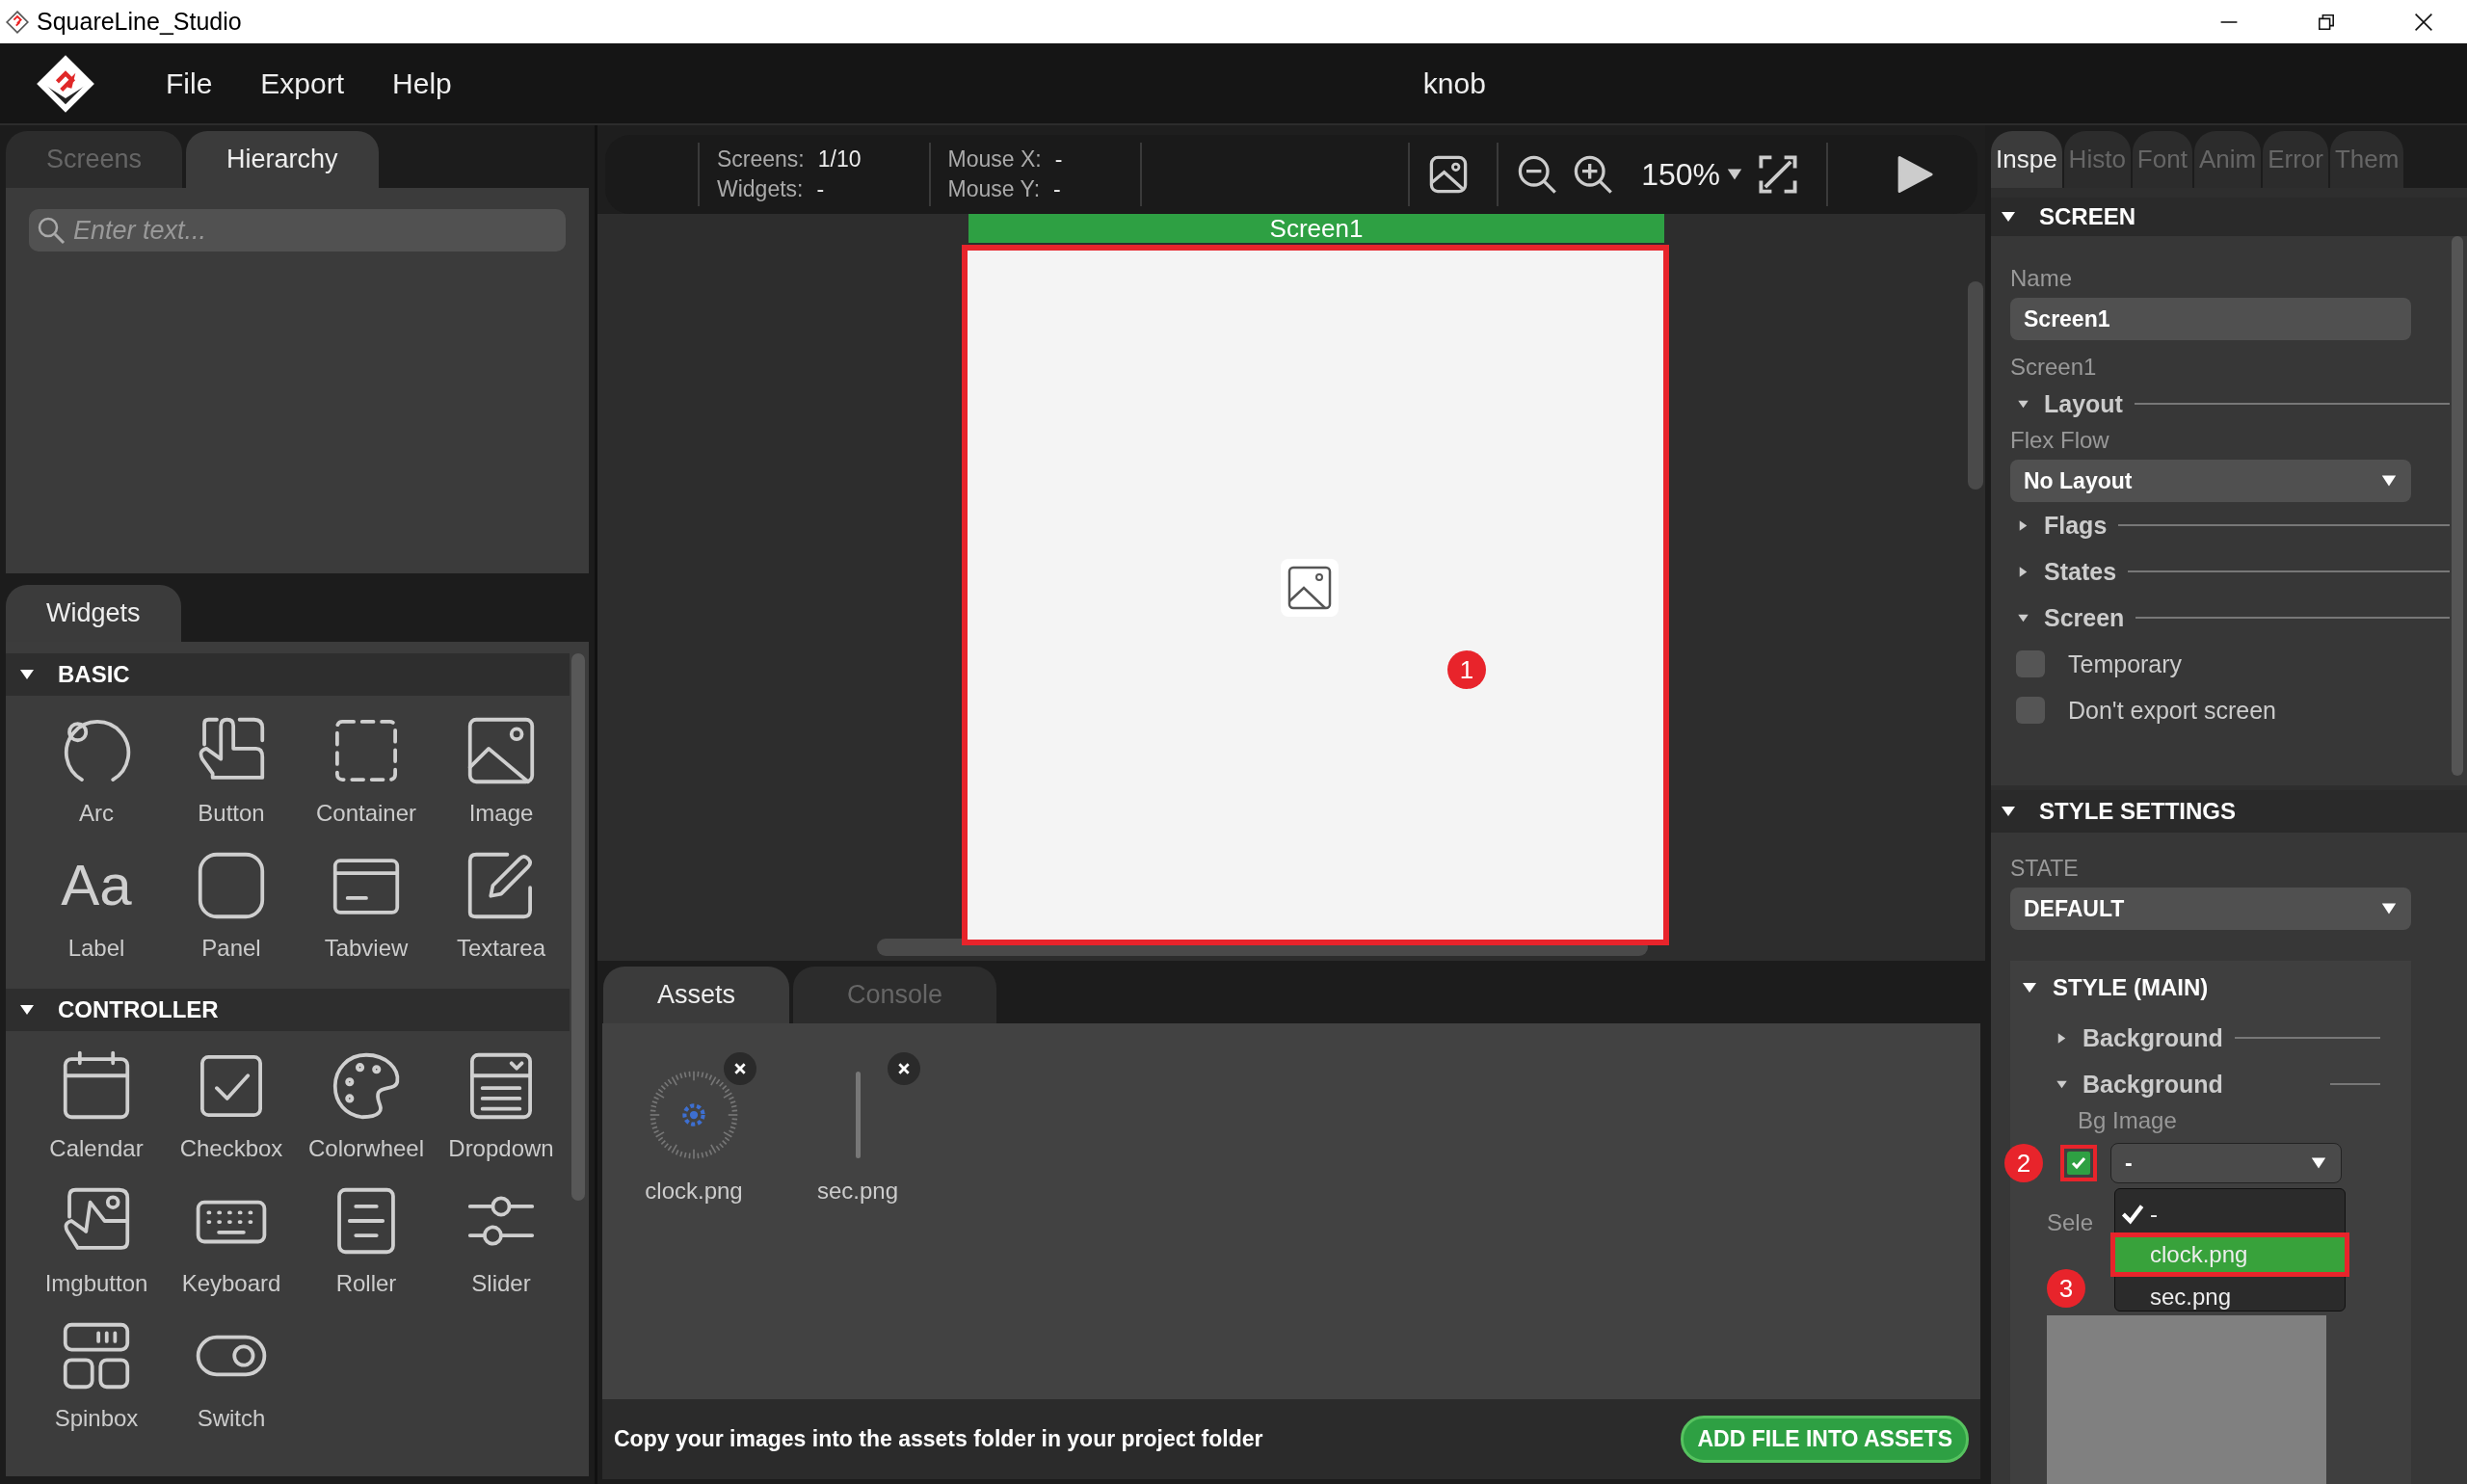 This screenshot has height=1484, width=2467. Describe the element at coordinates (96, 1108) in the screenshot. I see `widget-tile: Calendar` at that location.